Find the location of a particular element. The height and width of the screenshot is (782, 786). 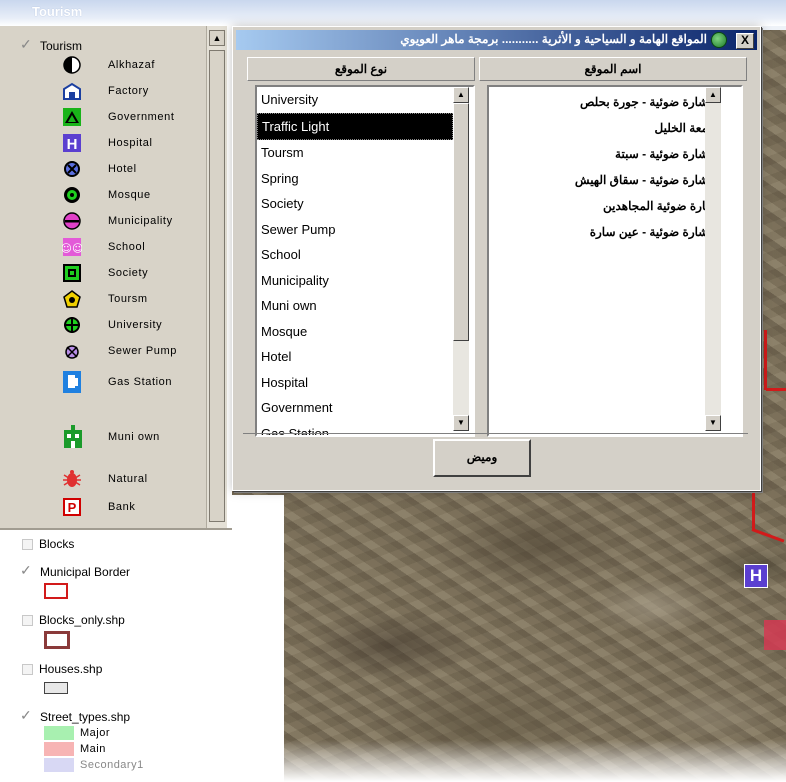

layer-label: Street_types.shp is located at coordinates (85, 717).